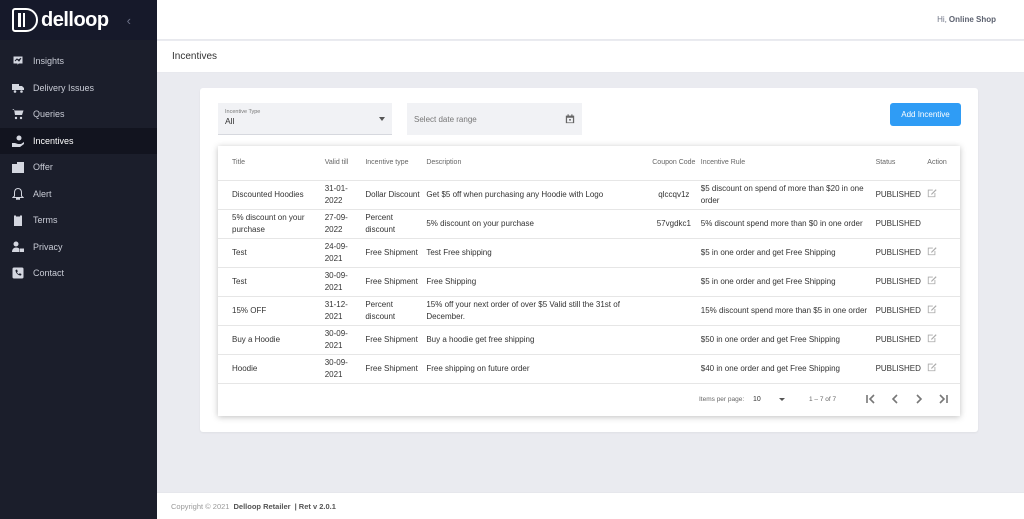 The height and width of the screenshot is (519, 1024). What do you see at coordinates (243, 112) in the screenshot?
I see `incentive-type-label: Incentive Type` at bounding box center [243, 112].